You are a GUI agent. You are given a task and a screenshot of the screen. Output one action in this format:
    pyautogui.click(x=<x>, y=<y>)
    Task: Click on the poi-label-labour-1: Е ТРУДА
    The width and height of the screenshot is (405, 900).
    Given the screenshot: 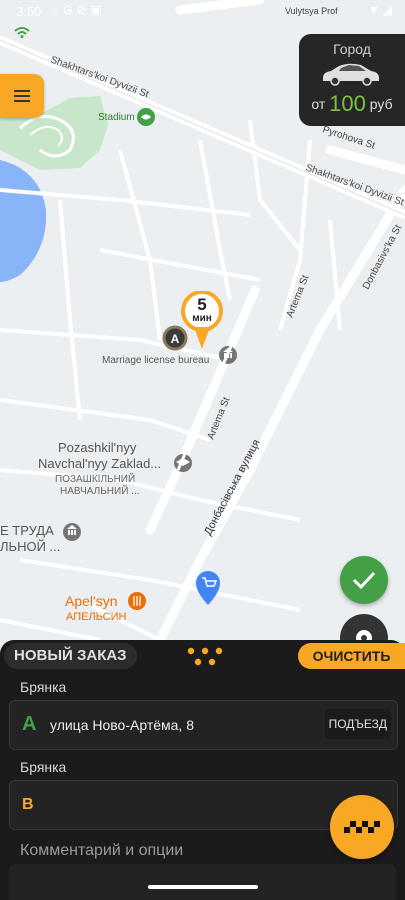 What is the action you would take?
    pyautogui.click(x=27, y=530)
    